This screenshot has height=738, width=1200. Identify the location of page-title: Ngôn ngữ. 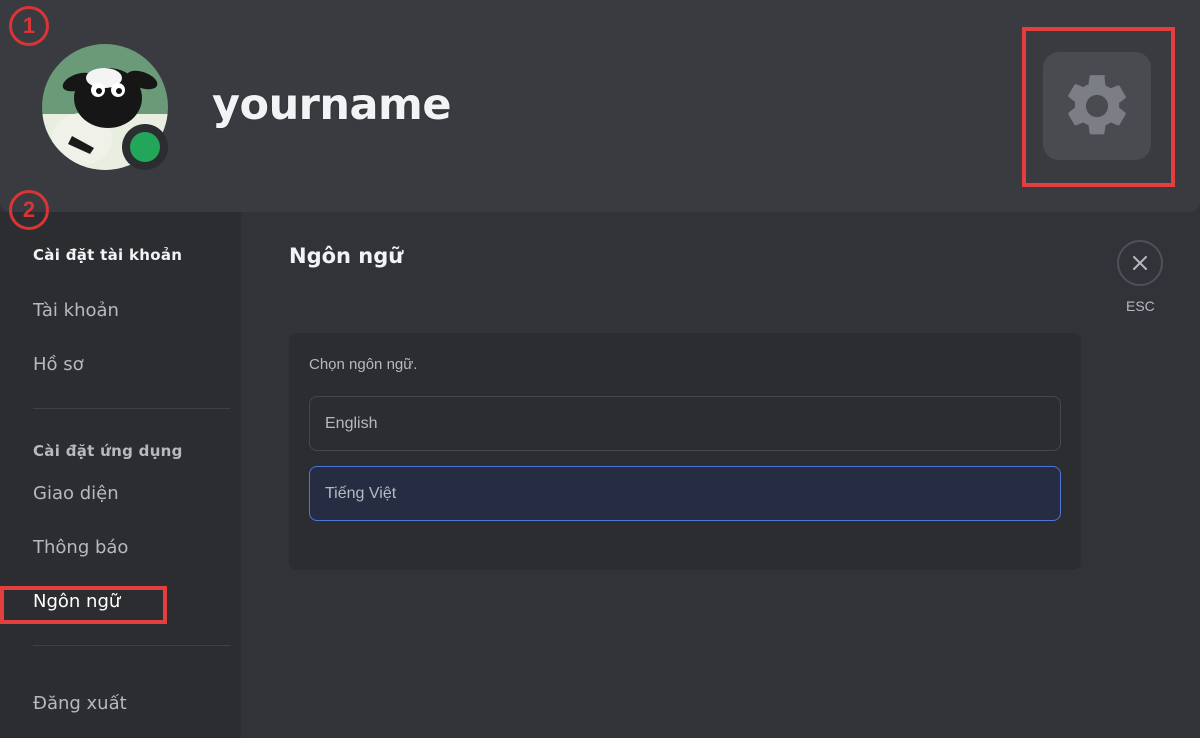
(346, 256).